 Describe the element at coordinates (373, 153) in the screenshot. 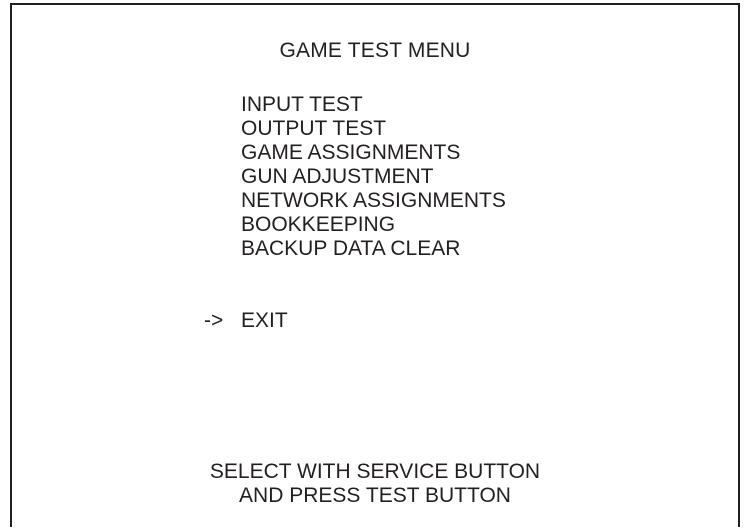

I see `menu-item-game-assignments: GAME ASSIGNMENTS` at that location.